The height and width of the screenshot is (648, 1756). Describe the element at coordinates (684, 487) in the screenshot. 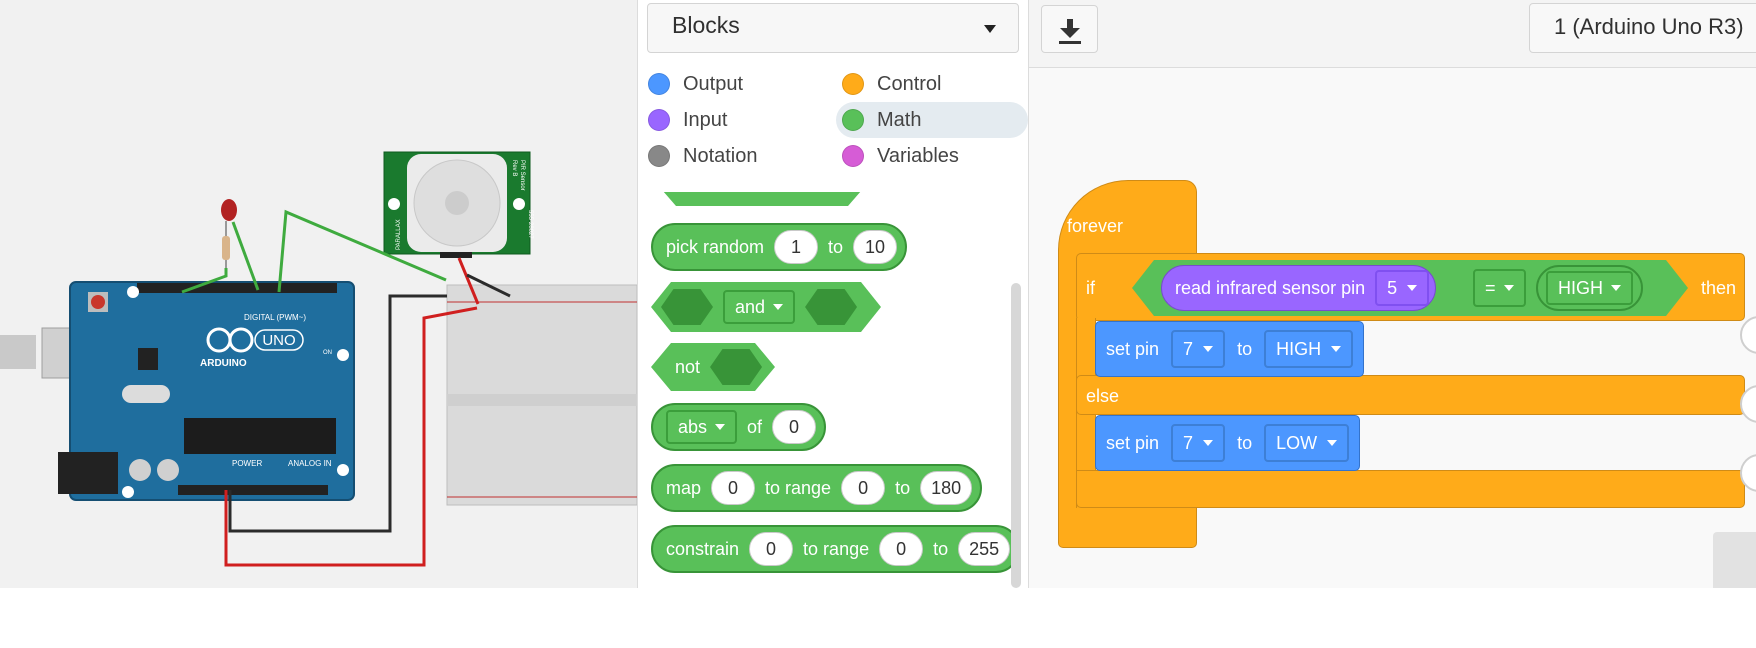

I see `block-label: map` at that location.